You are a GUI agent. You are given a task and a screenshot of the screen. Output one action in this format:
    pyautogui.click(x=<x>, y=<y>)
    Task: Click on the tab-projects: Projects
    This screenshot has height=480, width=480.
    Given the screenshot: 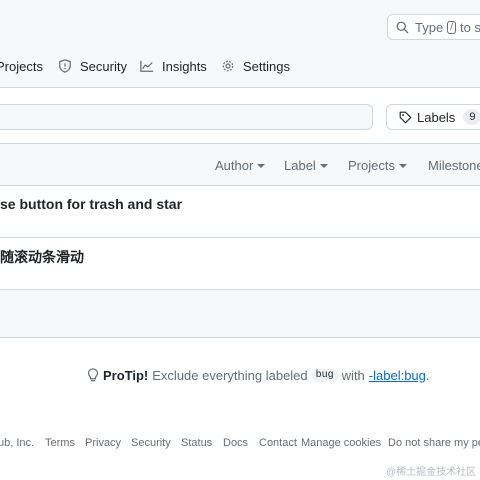 What is the action you would take?
    pyautogui.click(x=21, y=66)
    